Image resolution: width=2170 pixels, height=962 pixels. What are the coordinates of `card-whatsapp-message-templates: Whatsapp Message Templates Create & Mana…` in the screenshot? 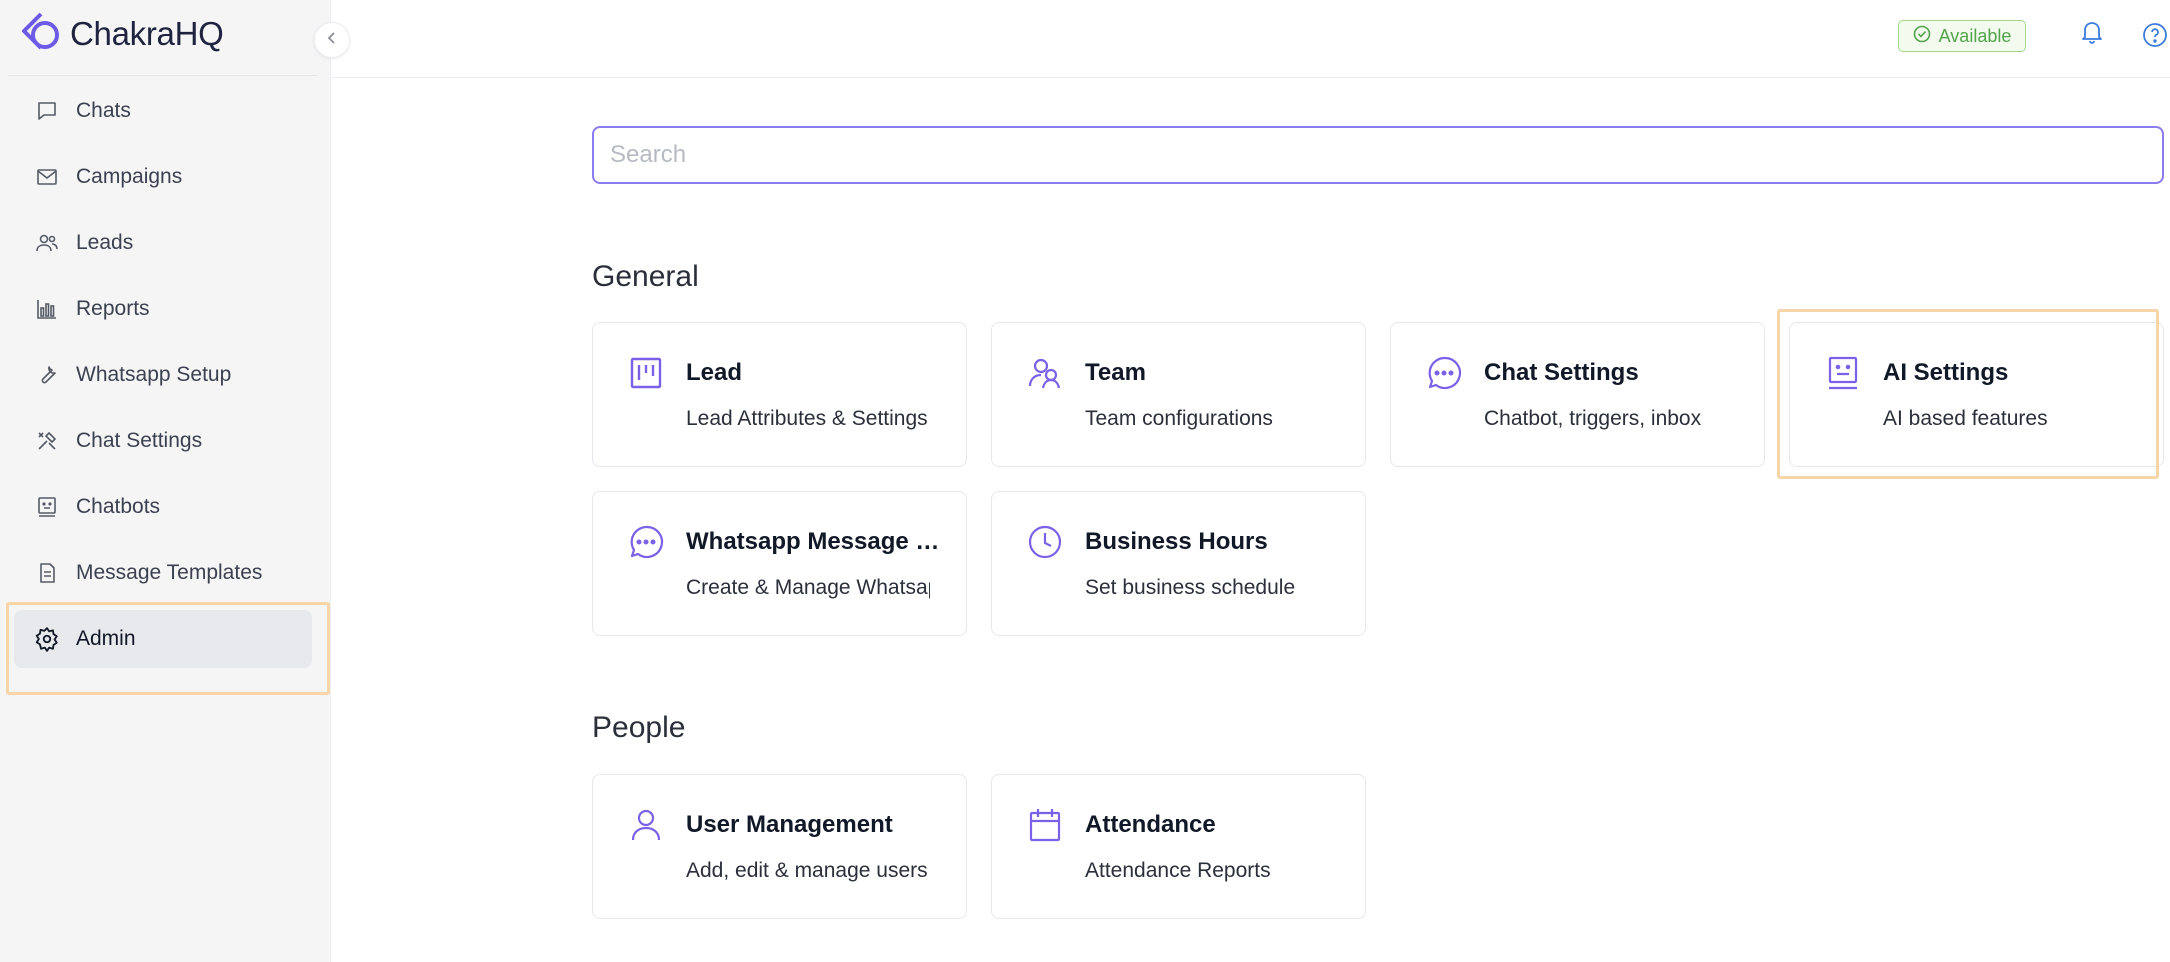 It's located at (779, 563).